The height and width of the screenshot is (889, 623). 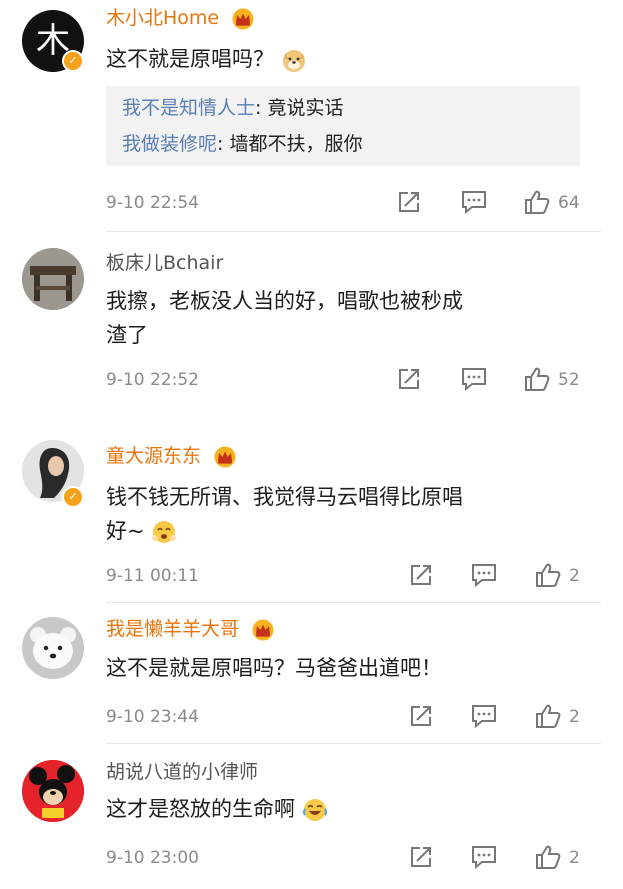 What do you see at coordinates (200, 809) in the screenshot?
I see `comment-text-content: 这才是怒放的生命啊` at bounding box center [200, 809].